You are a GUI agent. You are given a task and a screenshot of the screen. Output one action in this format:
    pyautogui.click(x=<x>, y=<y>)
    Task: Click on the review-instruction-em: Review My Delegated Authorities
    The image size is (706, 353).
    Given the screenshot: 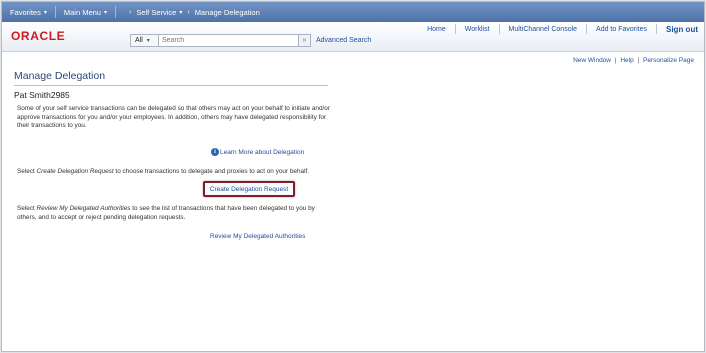 What is the action you would take?
    pyautogui.click(x=83, y=208)
    